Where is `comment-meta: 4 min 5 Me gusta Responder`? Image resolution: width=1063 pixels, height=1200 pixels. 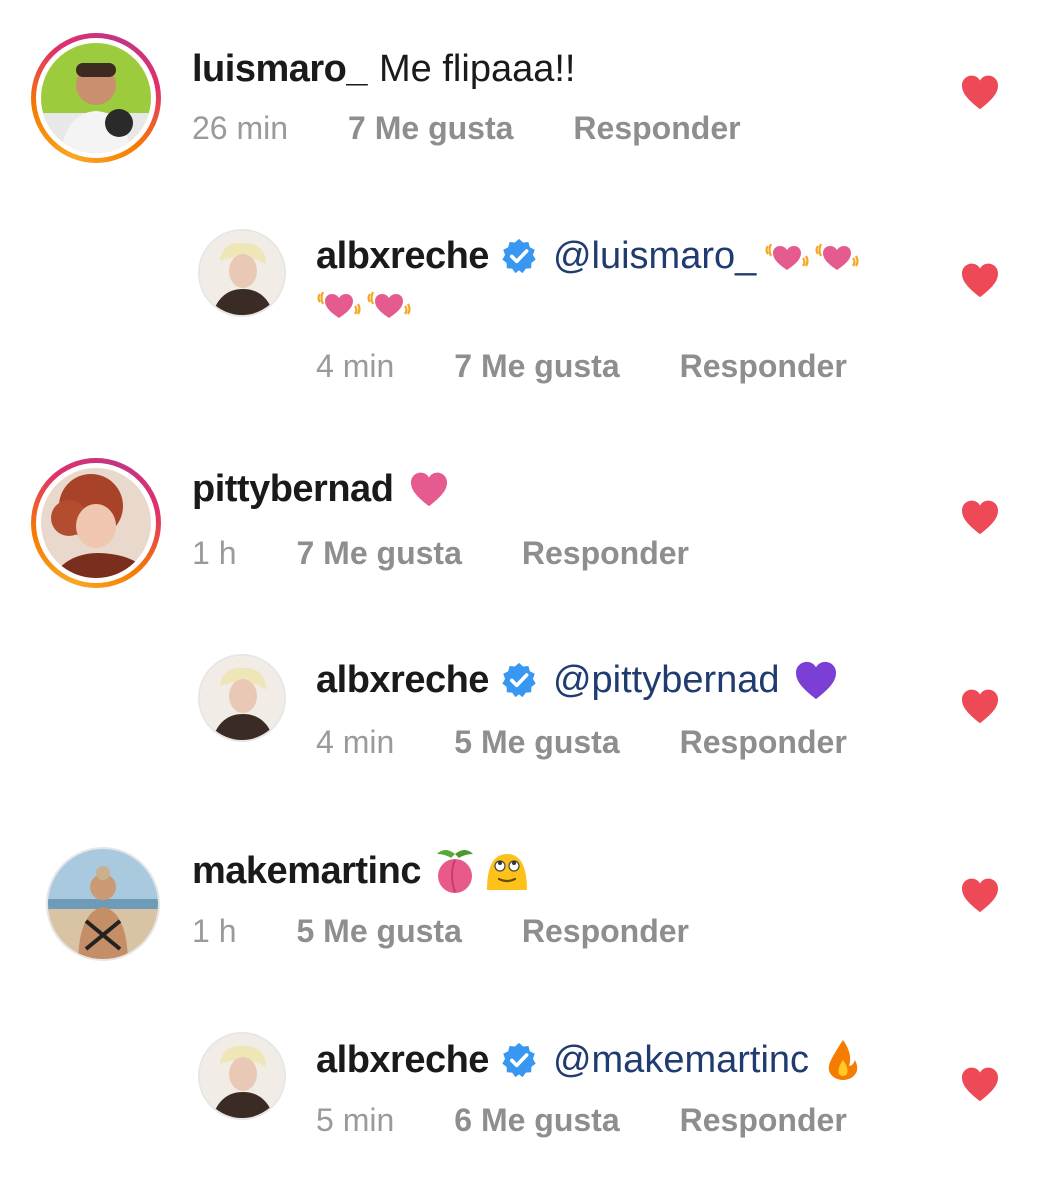
comment-meta: 4 min 5 Me gusta Responder is located at coordinates (581, 742).